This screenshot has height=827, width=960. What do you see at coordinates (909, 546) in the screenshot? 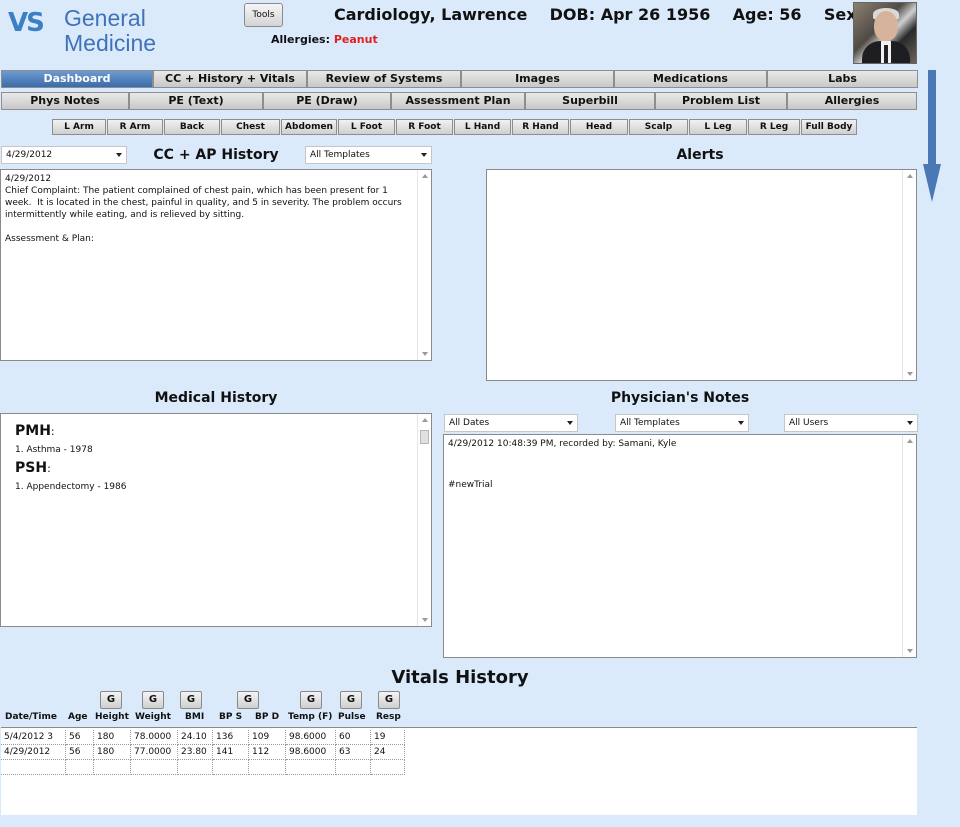
I see `notes-scrollbar` at bounding box center [909, 546].